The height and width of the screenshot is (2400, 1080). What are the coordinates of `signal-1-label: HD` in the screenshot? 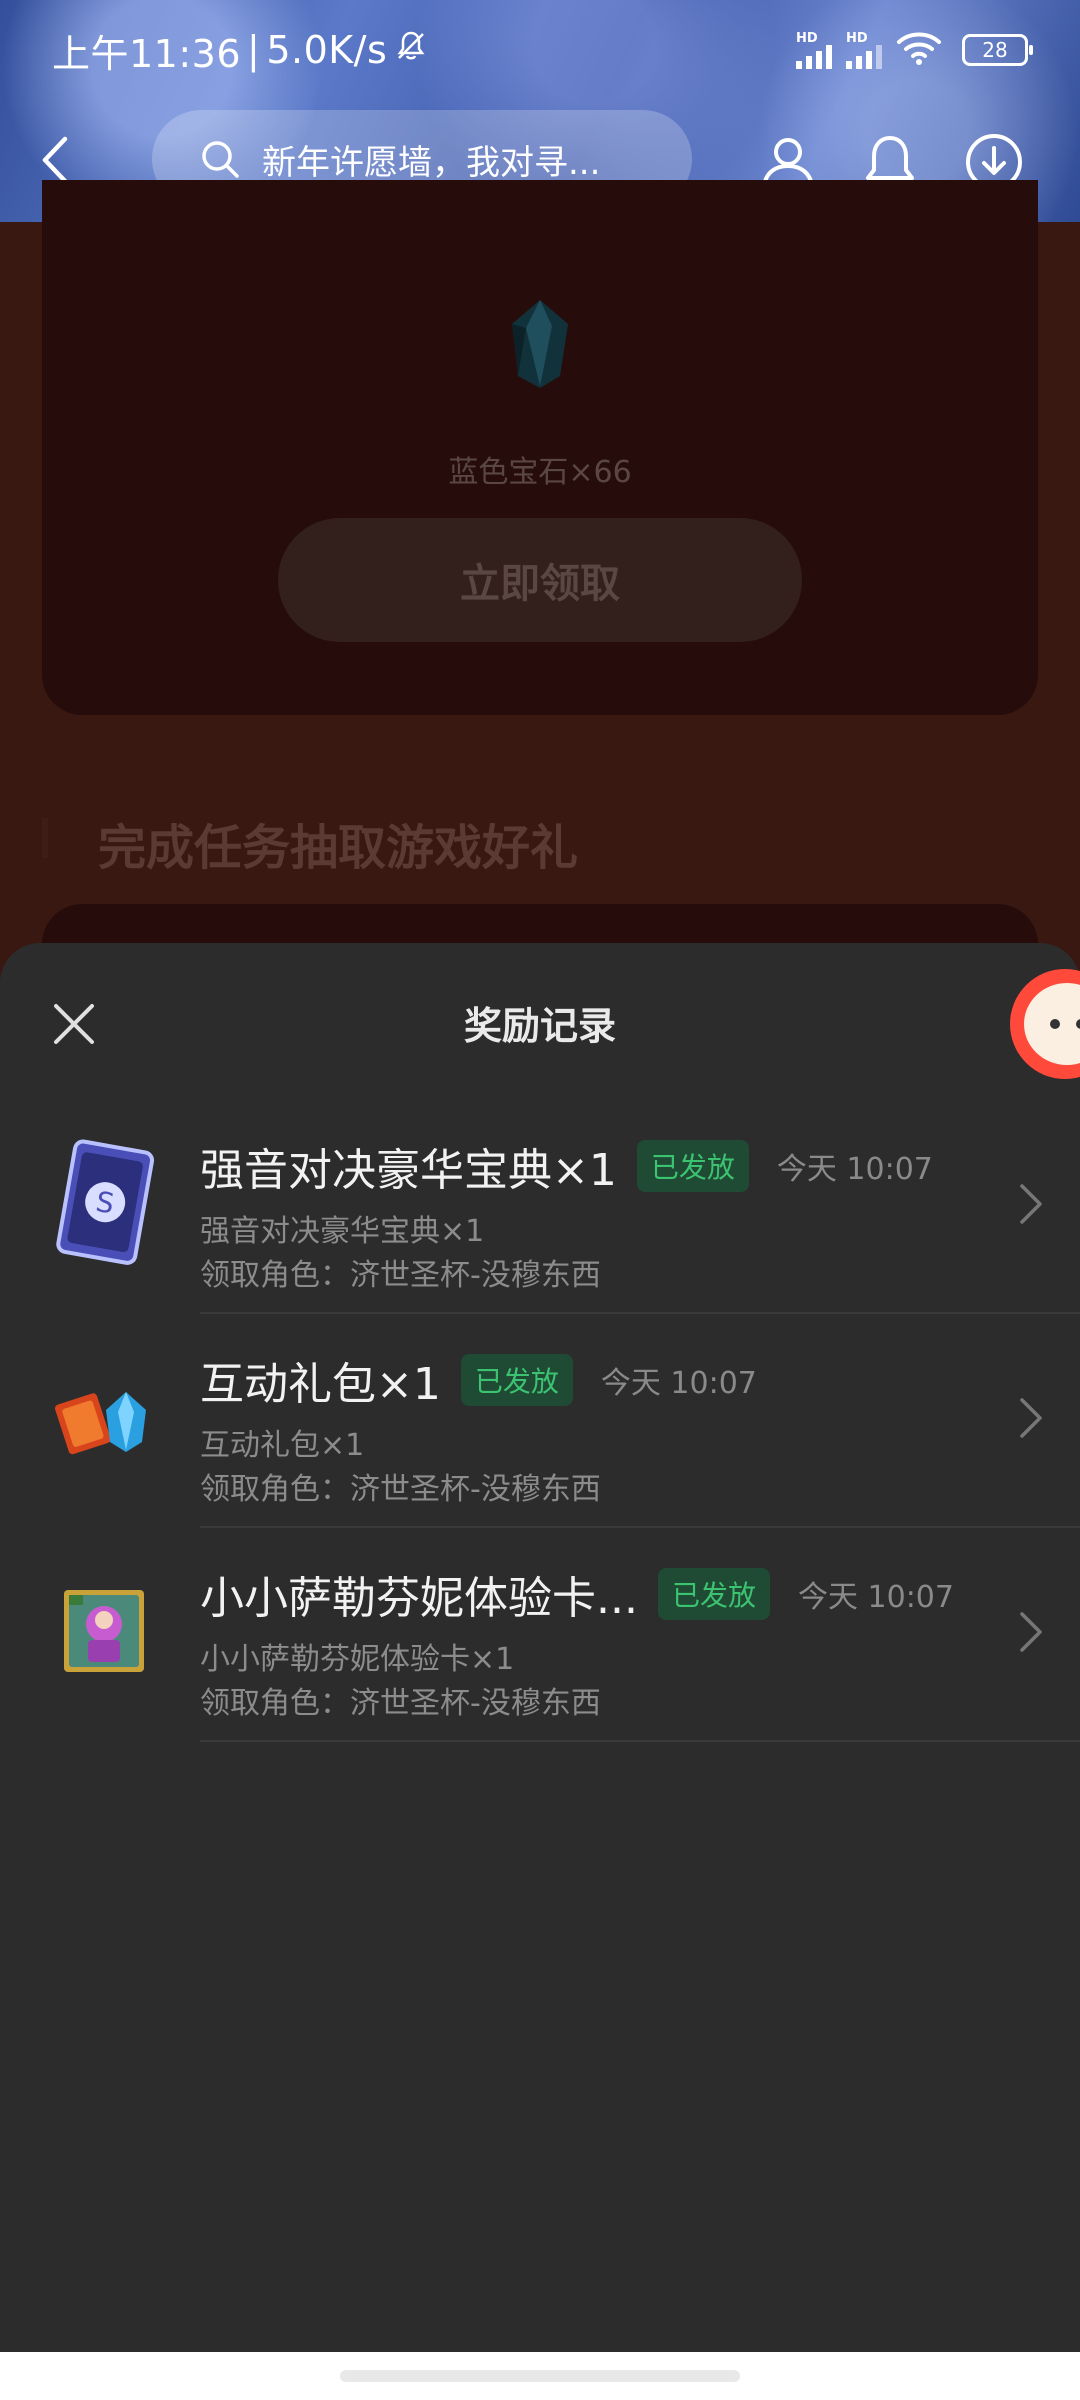 It's located at (807, 38).